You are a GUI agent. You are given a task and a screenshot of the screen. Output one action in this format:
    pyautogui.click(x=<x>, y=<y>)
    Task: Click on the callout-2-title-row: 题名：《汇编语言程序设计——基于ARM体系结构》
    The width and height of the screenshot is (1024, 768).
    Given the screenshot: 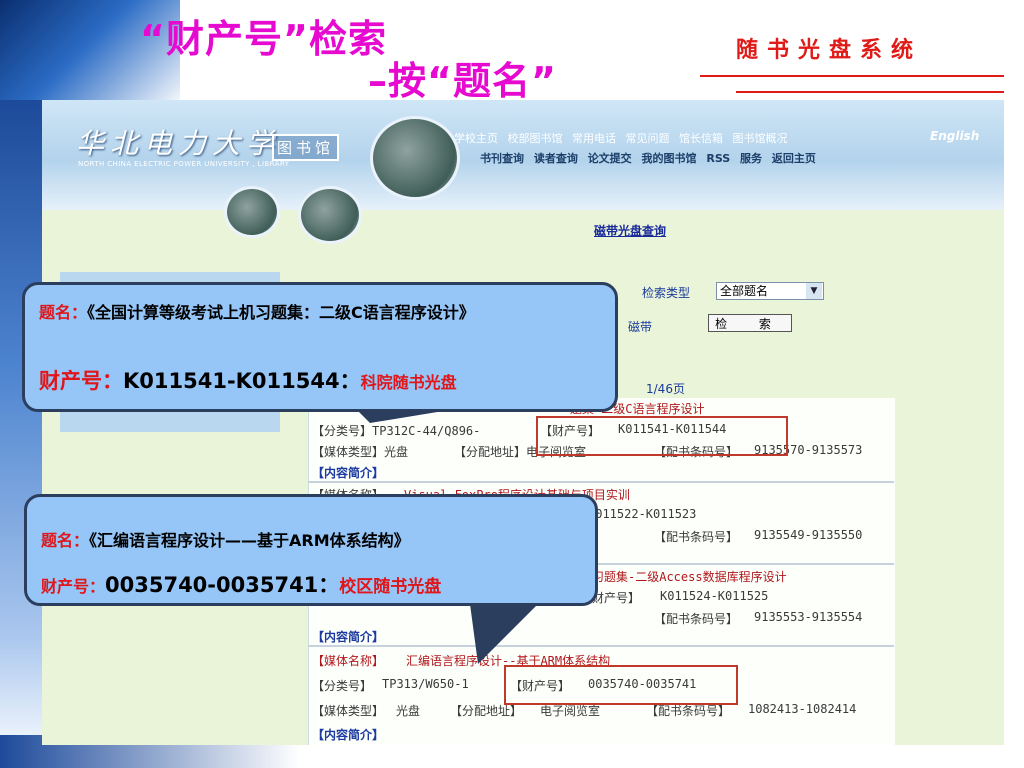 What is the action you would take?
    pyautogui.click(x=225, y=539)
    